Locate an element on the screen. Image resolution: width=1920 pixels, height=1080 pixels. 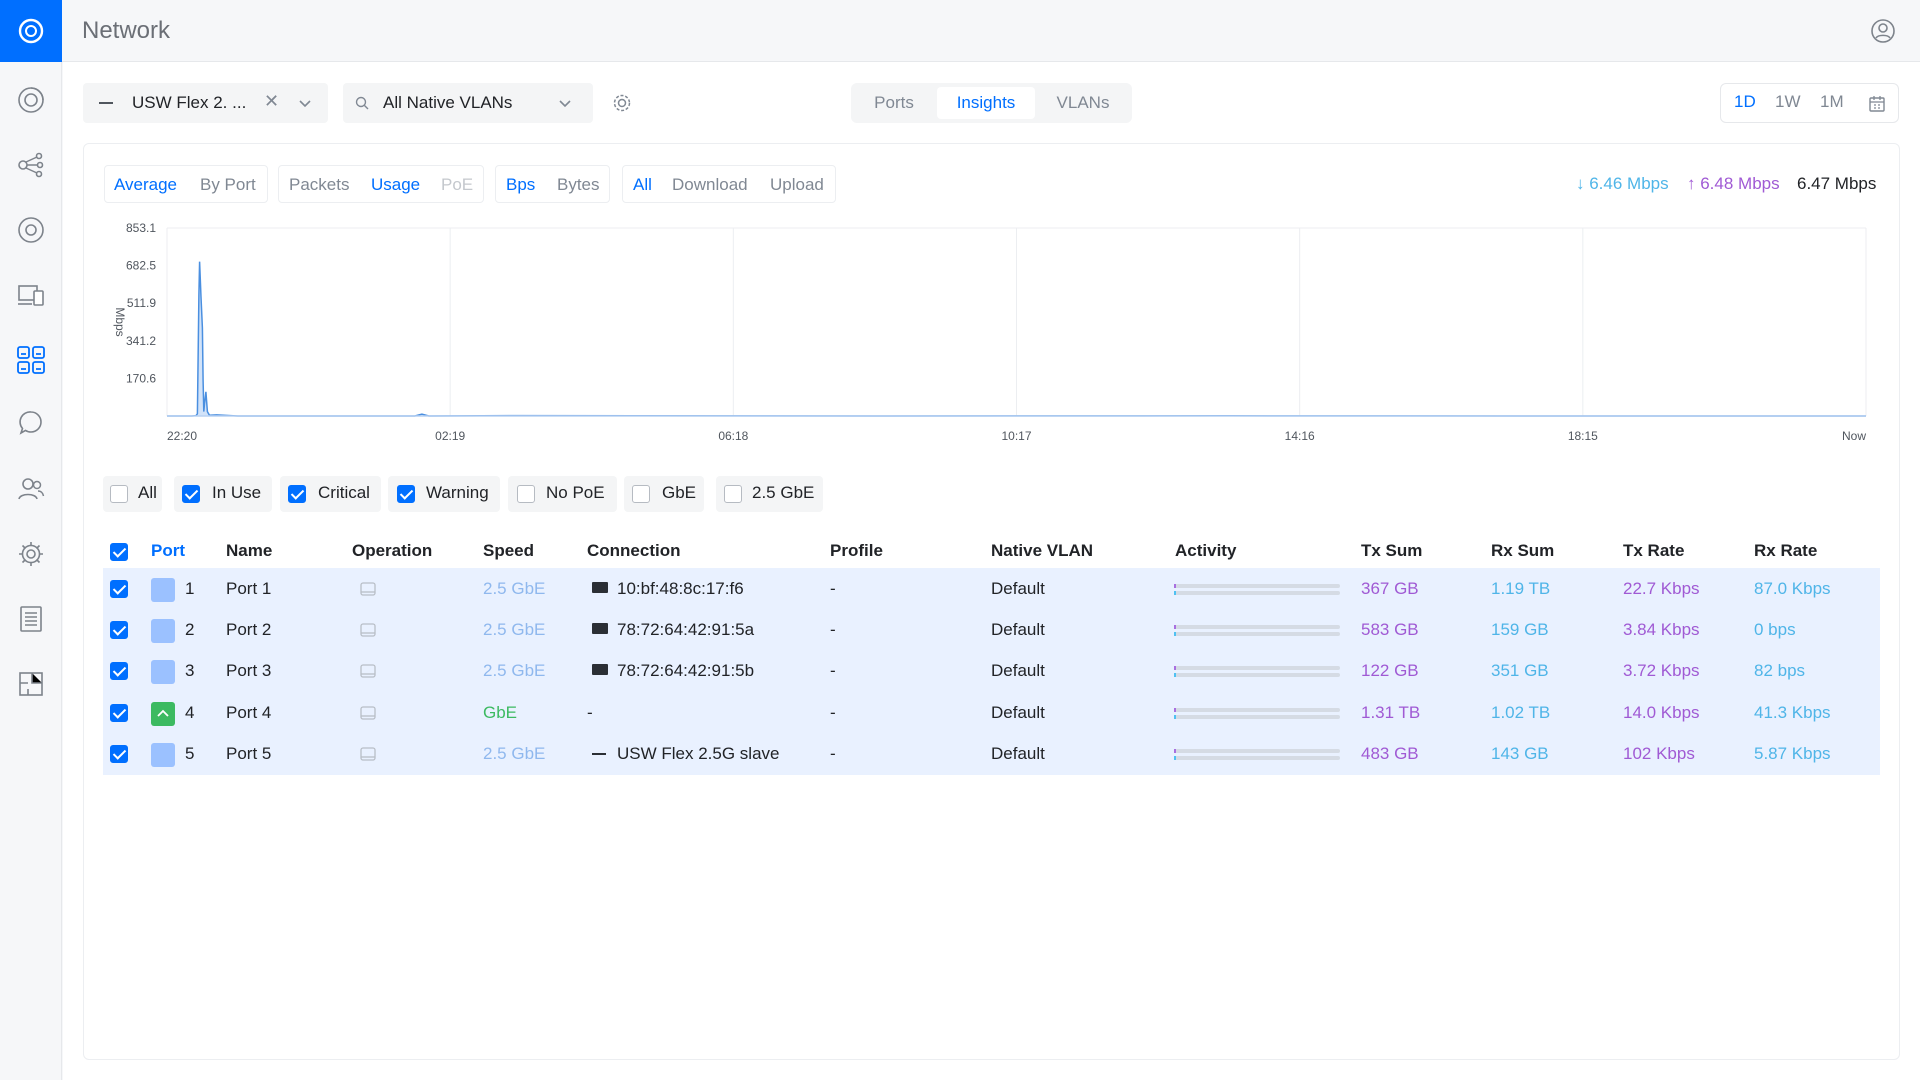
filter-25gbe: 2.5 GbE is located at coordinates (769, 494).